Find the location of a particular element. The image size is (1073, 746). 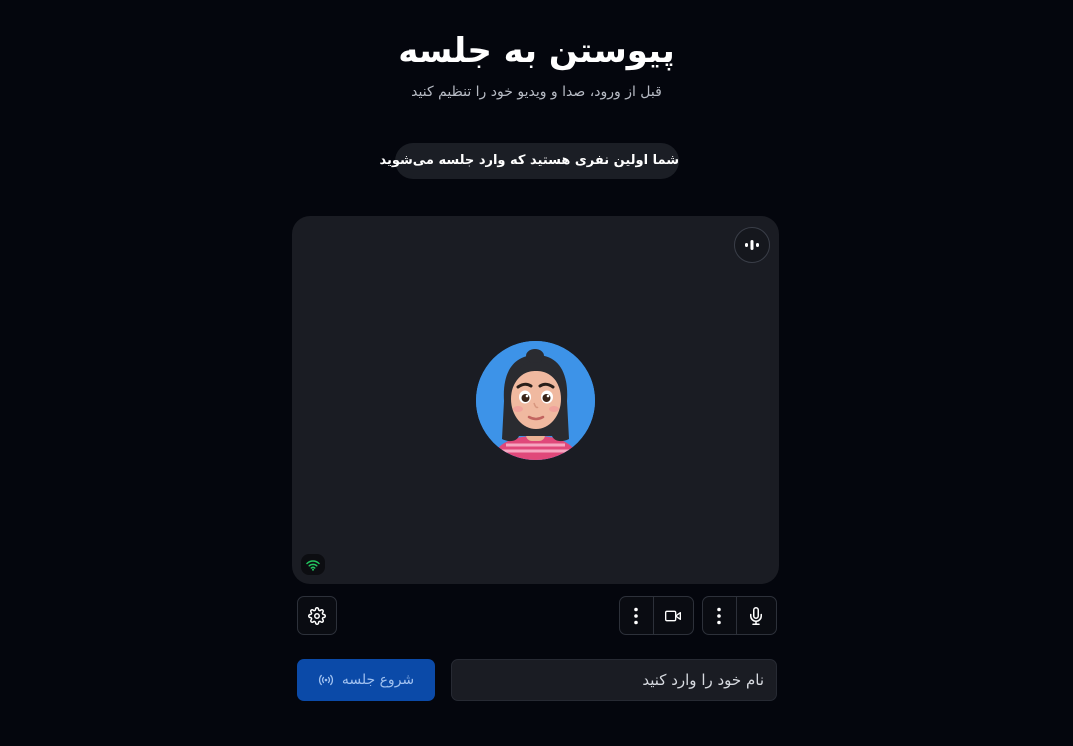

microphone-toggle-button is located at coordinates (755, 615).